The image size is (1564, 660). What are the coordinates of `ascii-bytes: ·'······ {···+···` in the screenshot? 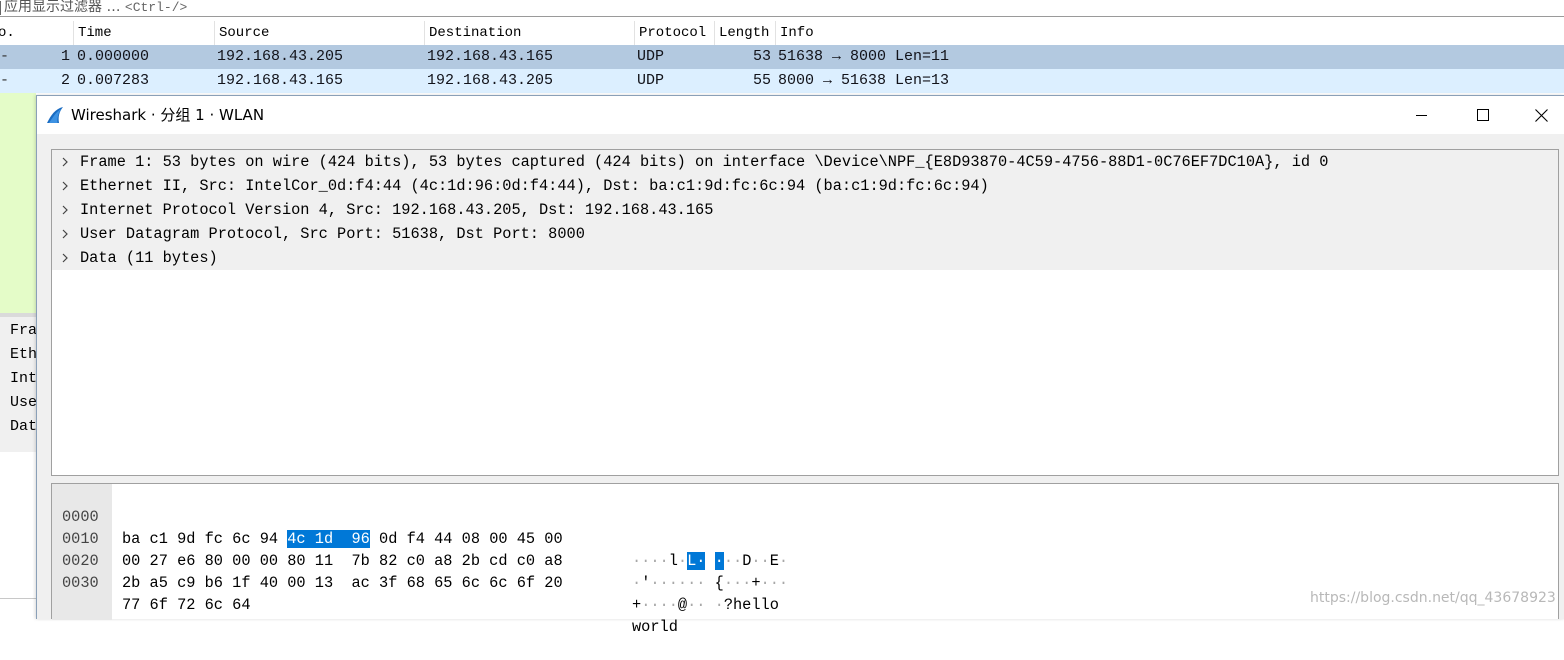 It's located at (710, 583).